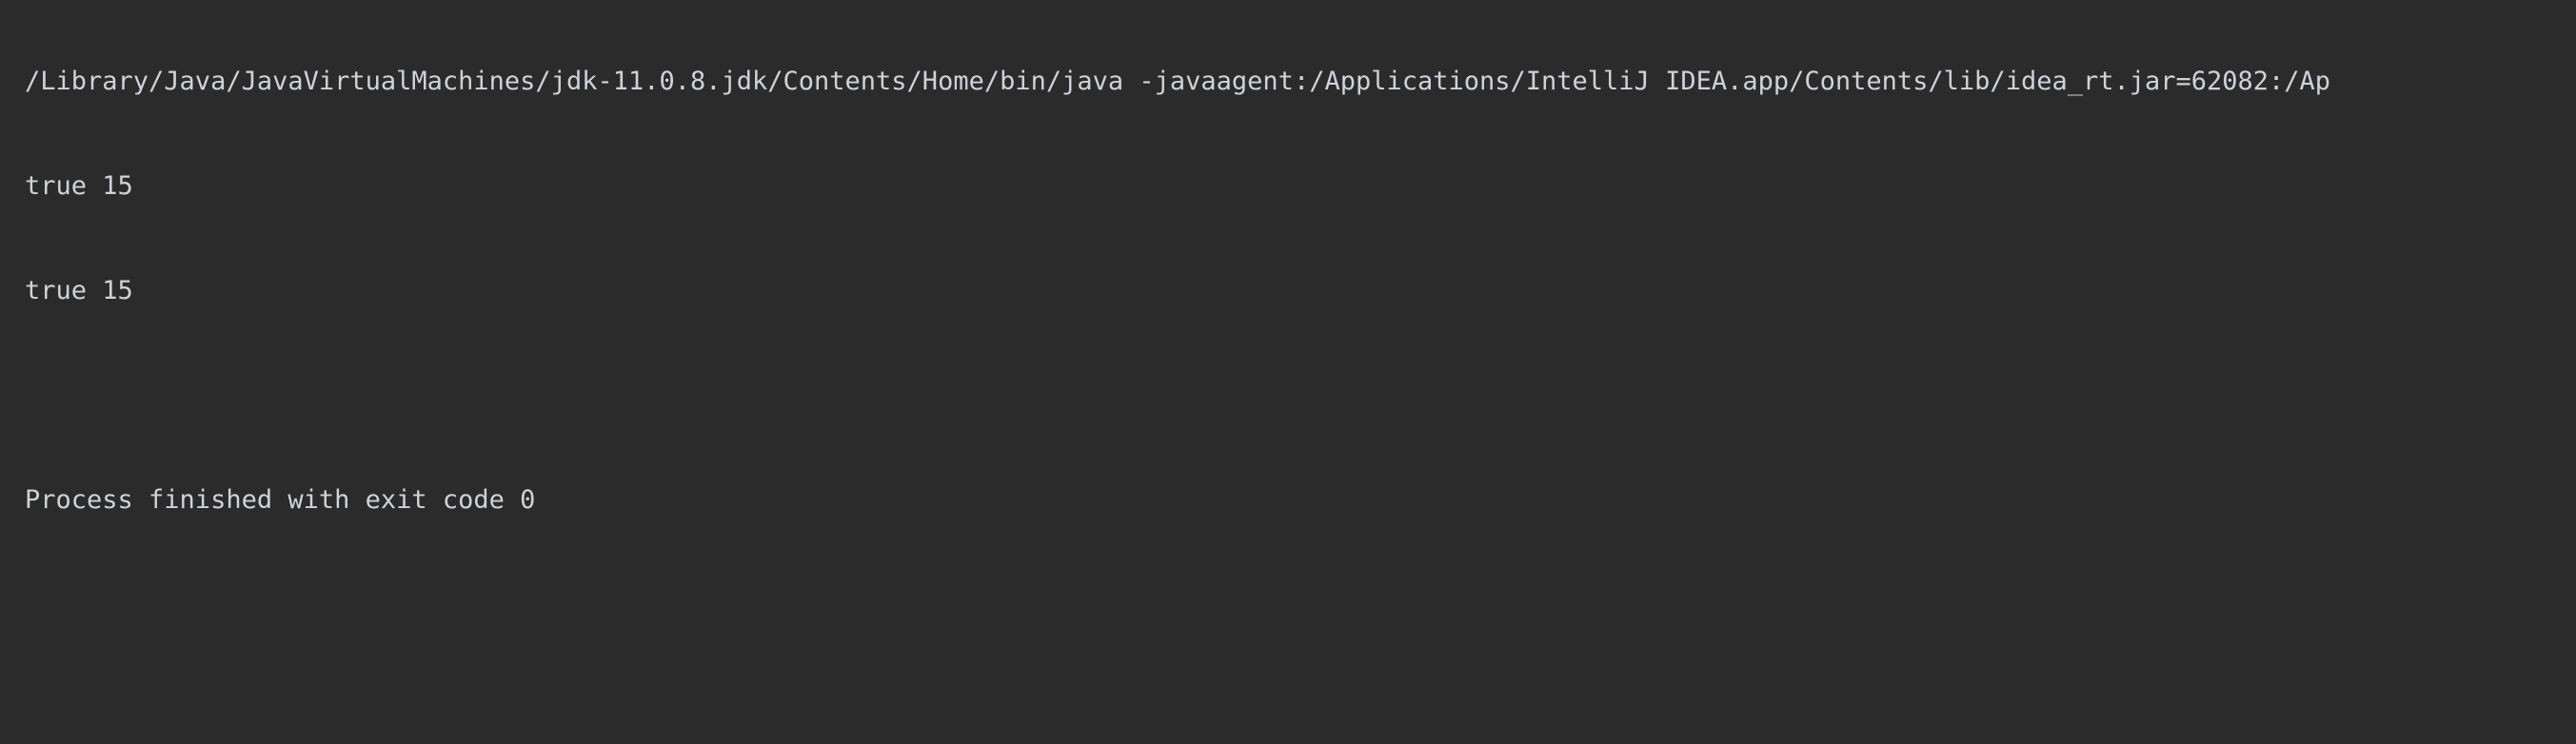 The width and height of the screenshot is (2576, 744). Describe the element at coordinates (280, 500) in the screenshot. I see `exit-message: Process finished with exit code 0` at that location.